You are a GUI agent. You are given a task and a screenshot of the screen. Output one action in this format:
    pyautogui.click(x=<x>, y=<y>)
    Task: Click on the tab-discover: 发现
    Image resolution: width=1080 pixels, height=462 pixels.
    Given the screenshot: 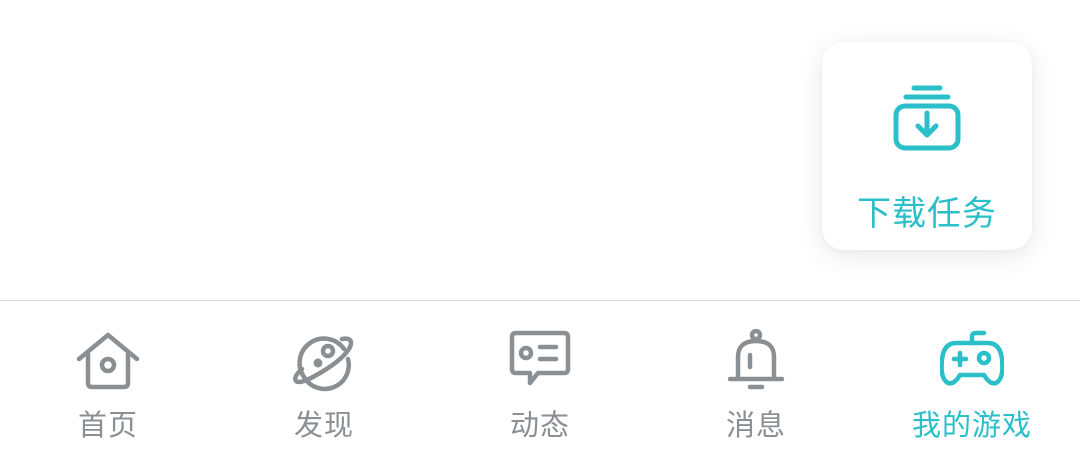 What is the action you would take?
    pyautogui.click(x=324, y=381)
    